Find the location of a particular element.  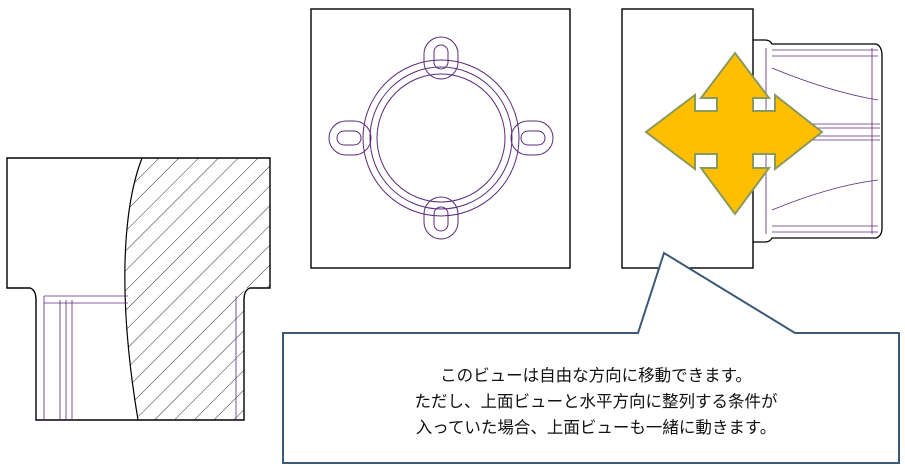

callout-line-2: ただし、上面ビューと水平方向に整列する条件が is located at coordinates (596, 401).